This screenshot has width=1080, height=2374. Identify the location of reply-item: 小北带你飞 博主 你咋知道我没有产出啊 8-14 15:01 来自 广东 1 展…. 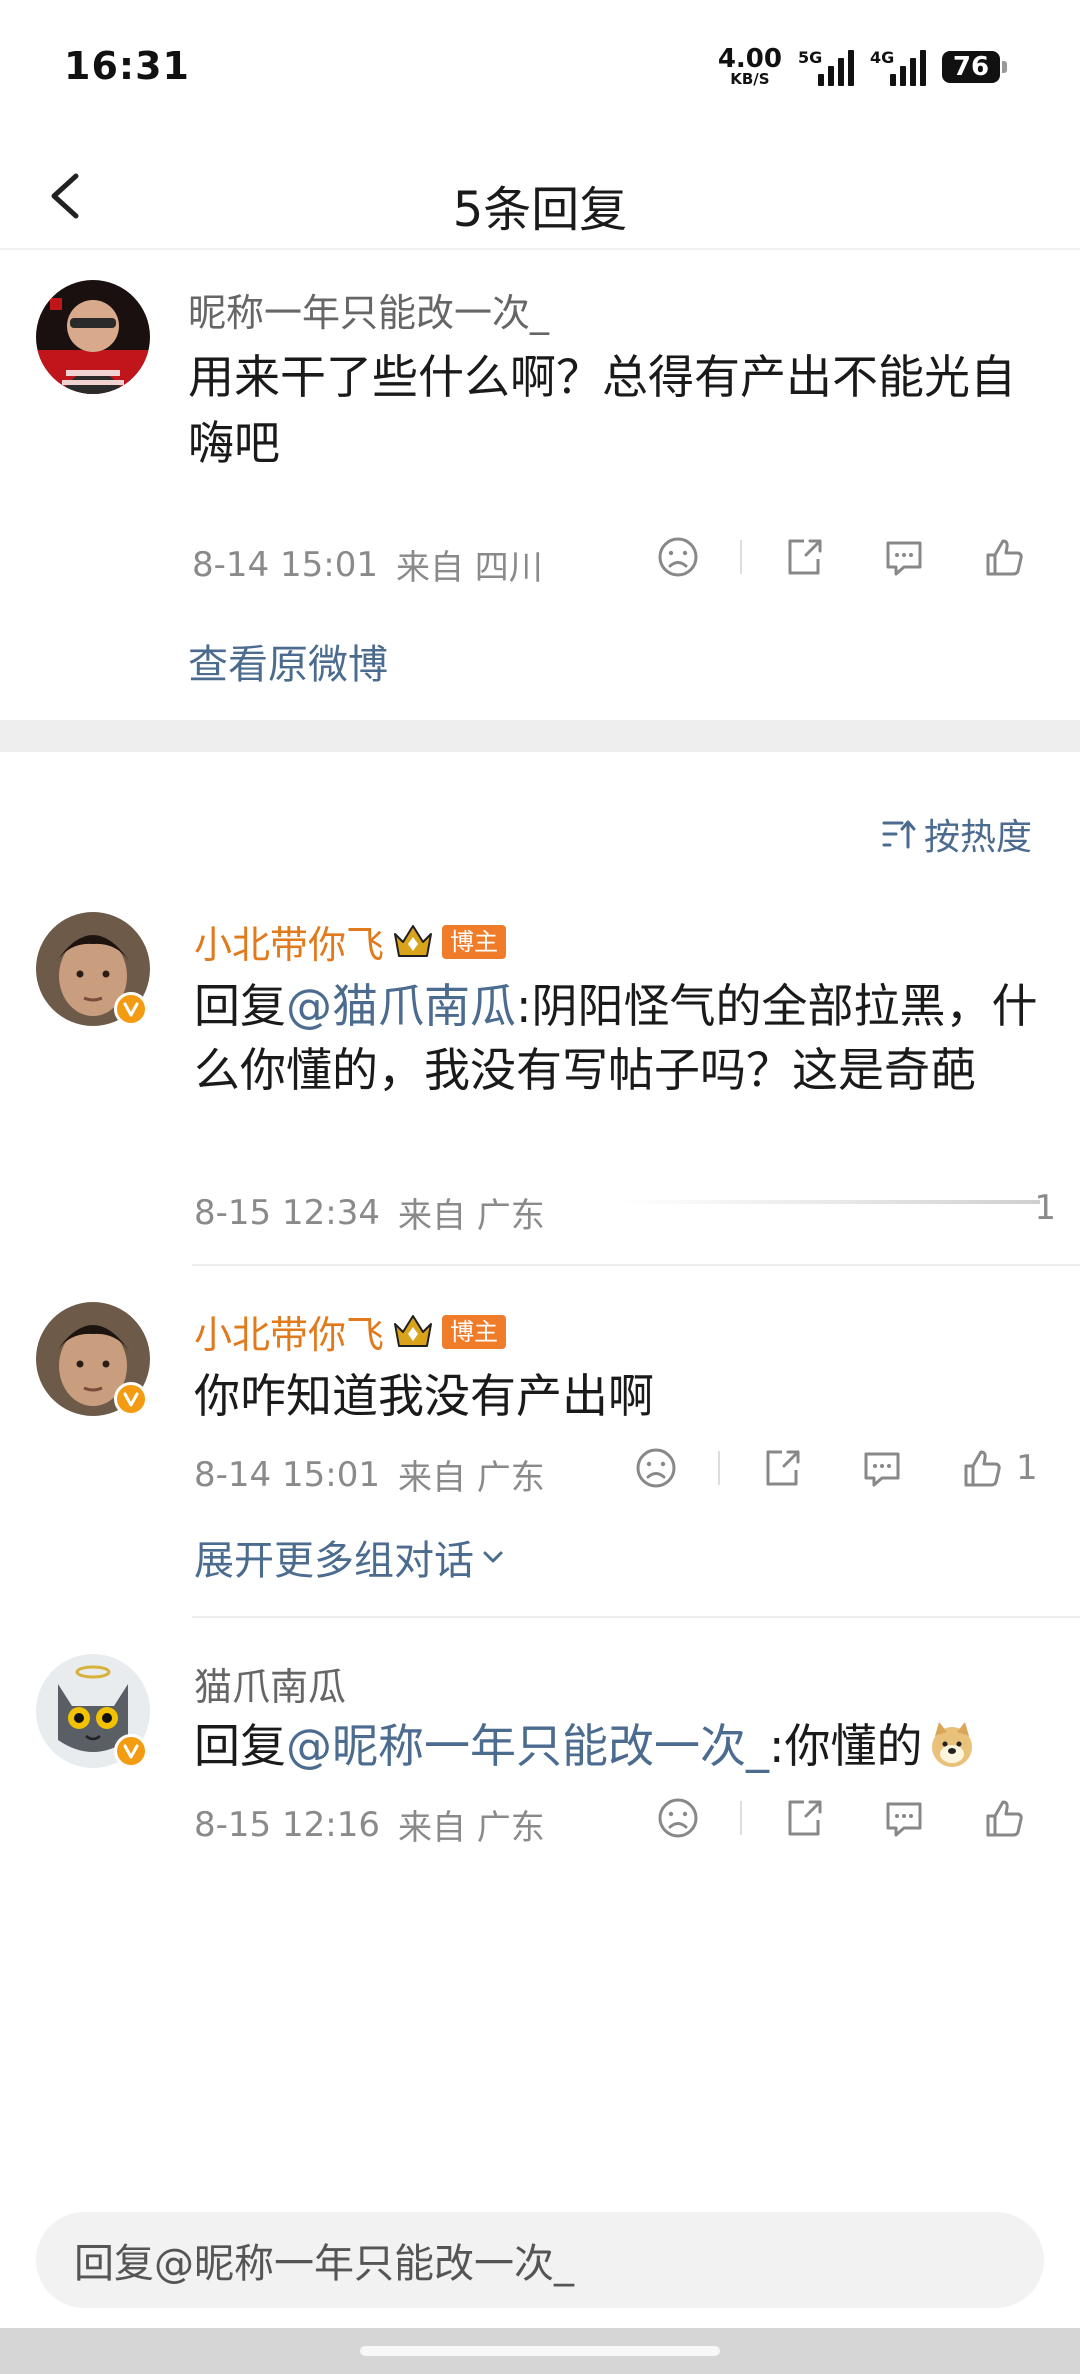
(540, 1459).